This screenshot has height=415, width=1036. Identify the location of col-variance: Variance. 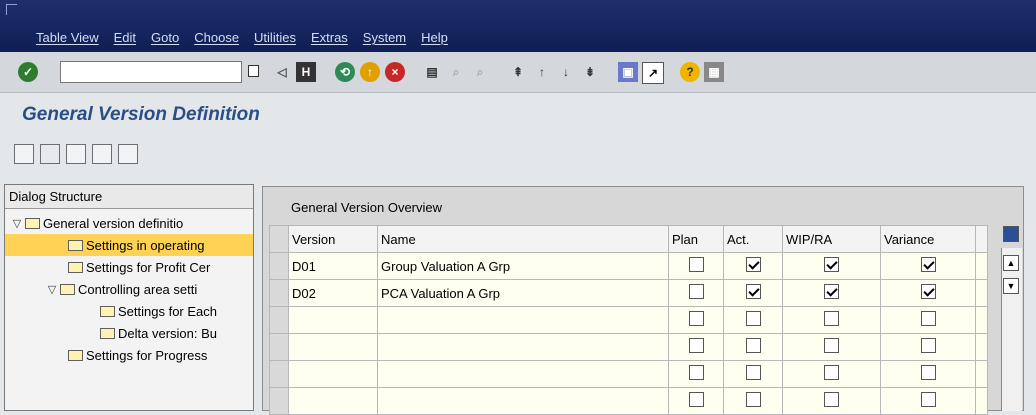
(928, 239).